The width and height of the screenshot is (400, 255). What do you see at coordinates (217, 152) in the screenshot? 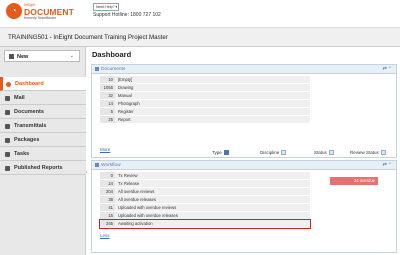
I see `filter-type-label: Type` at bounding box center [217, 152].